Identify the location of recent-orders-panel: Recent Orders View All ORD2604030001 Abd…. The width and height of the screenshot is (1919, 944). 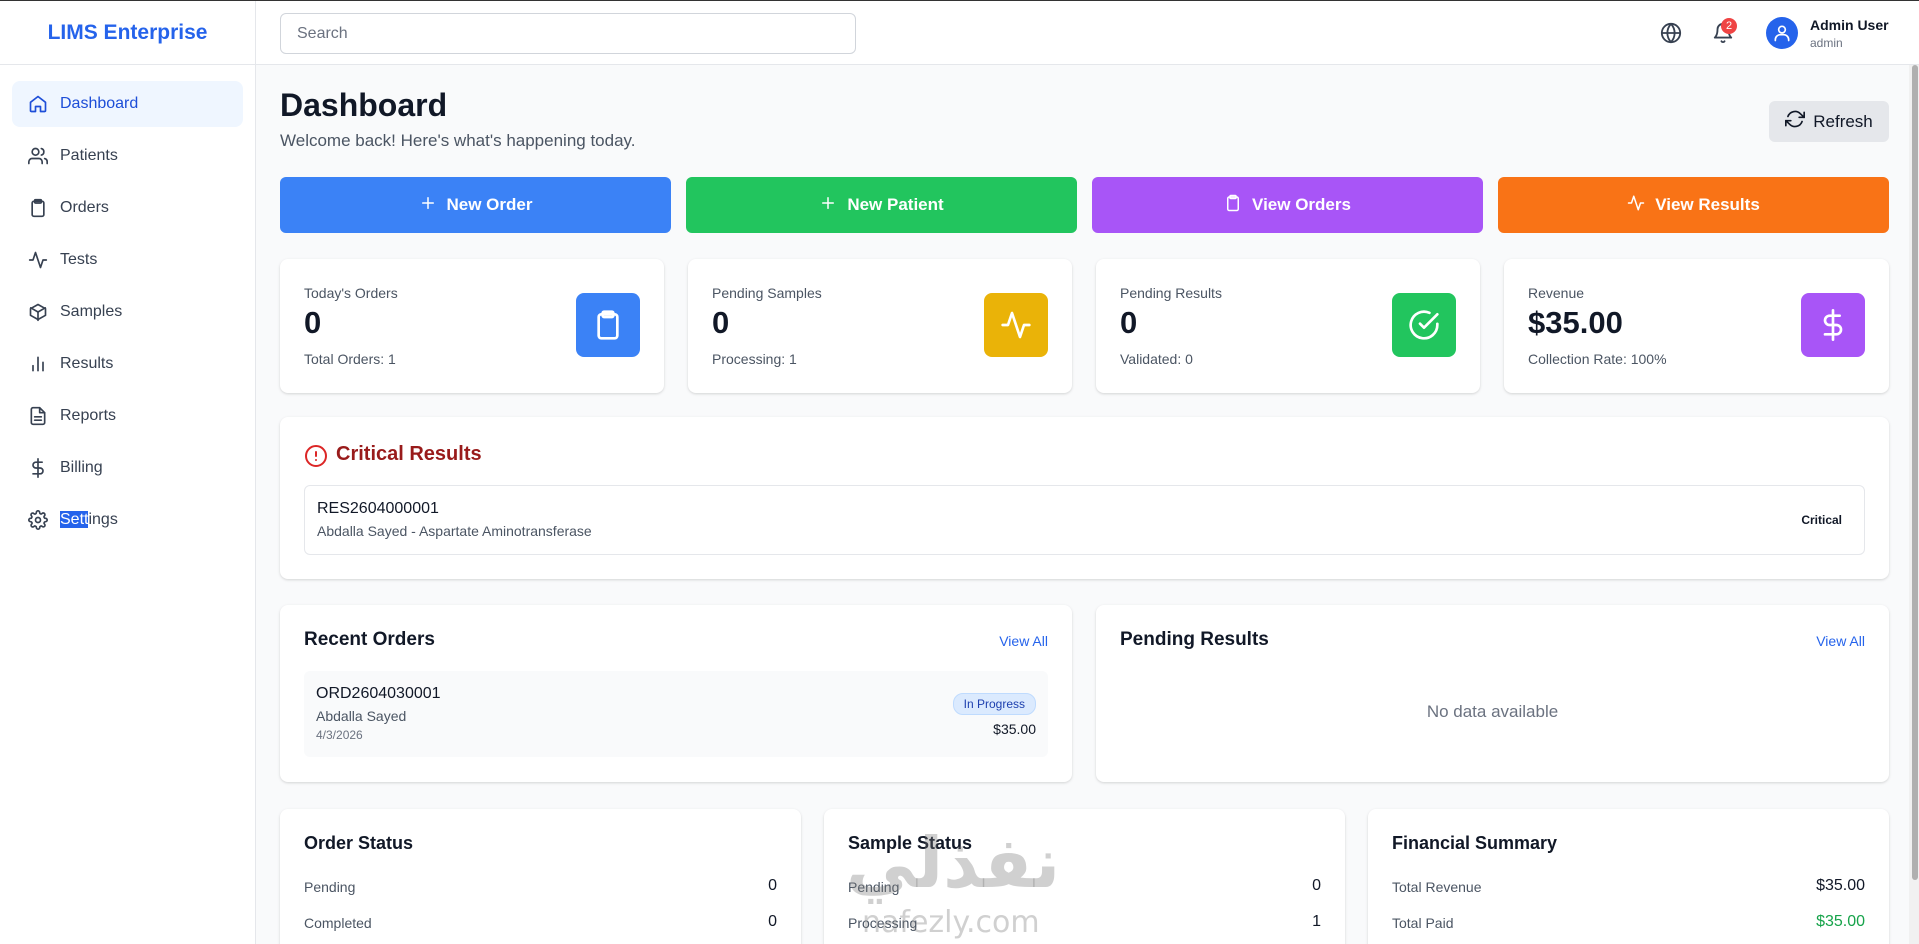
(676, 693).